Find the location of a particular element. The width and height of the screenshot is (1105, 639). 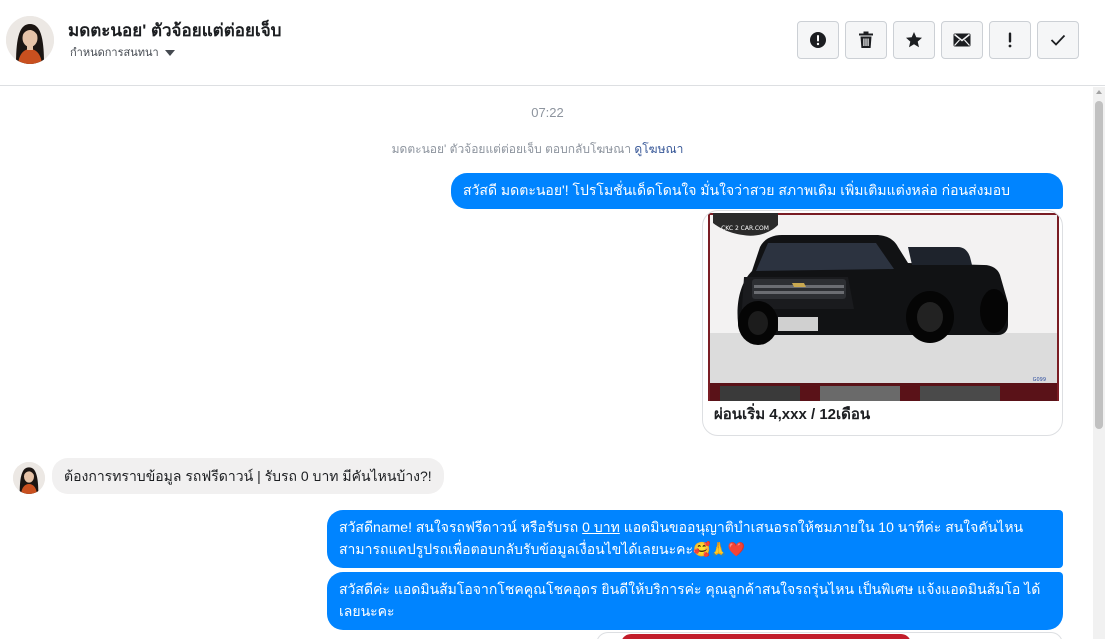

spam-button is located at coordinates (1010, 40).